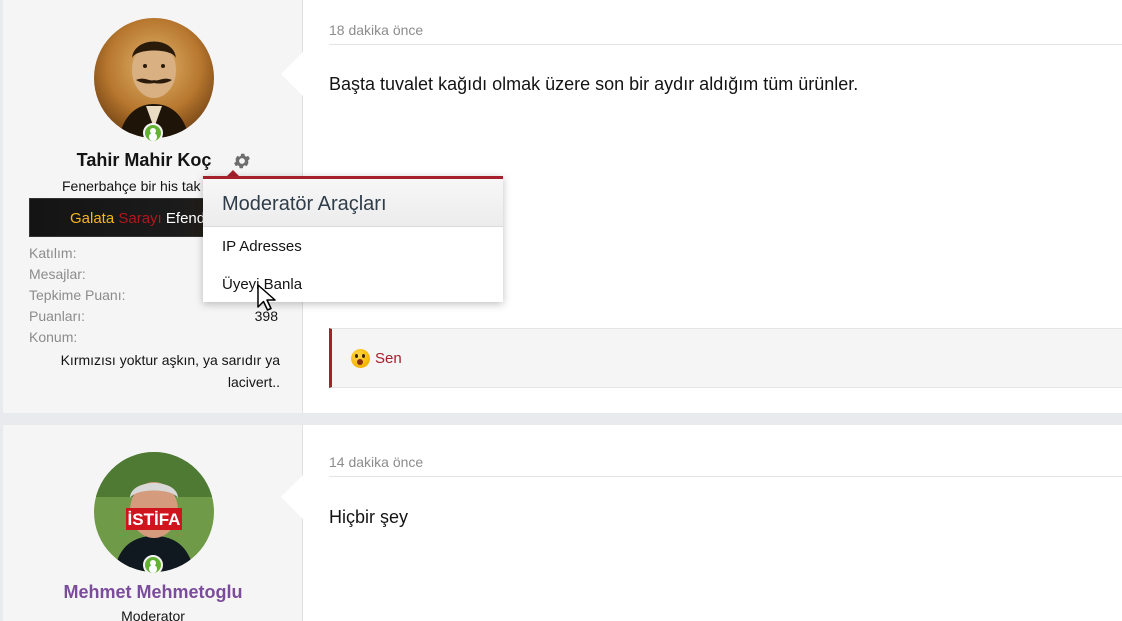  What do you see at coordinates (77, 295) in the screenshot?
I see `stat-label: Tepkime Puanı:` at bounding box center [77, 295].